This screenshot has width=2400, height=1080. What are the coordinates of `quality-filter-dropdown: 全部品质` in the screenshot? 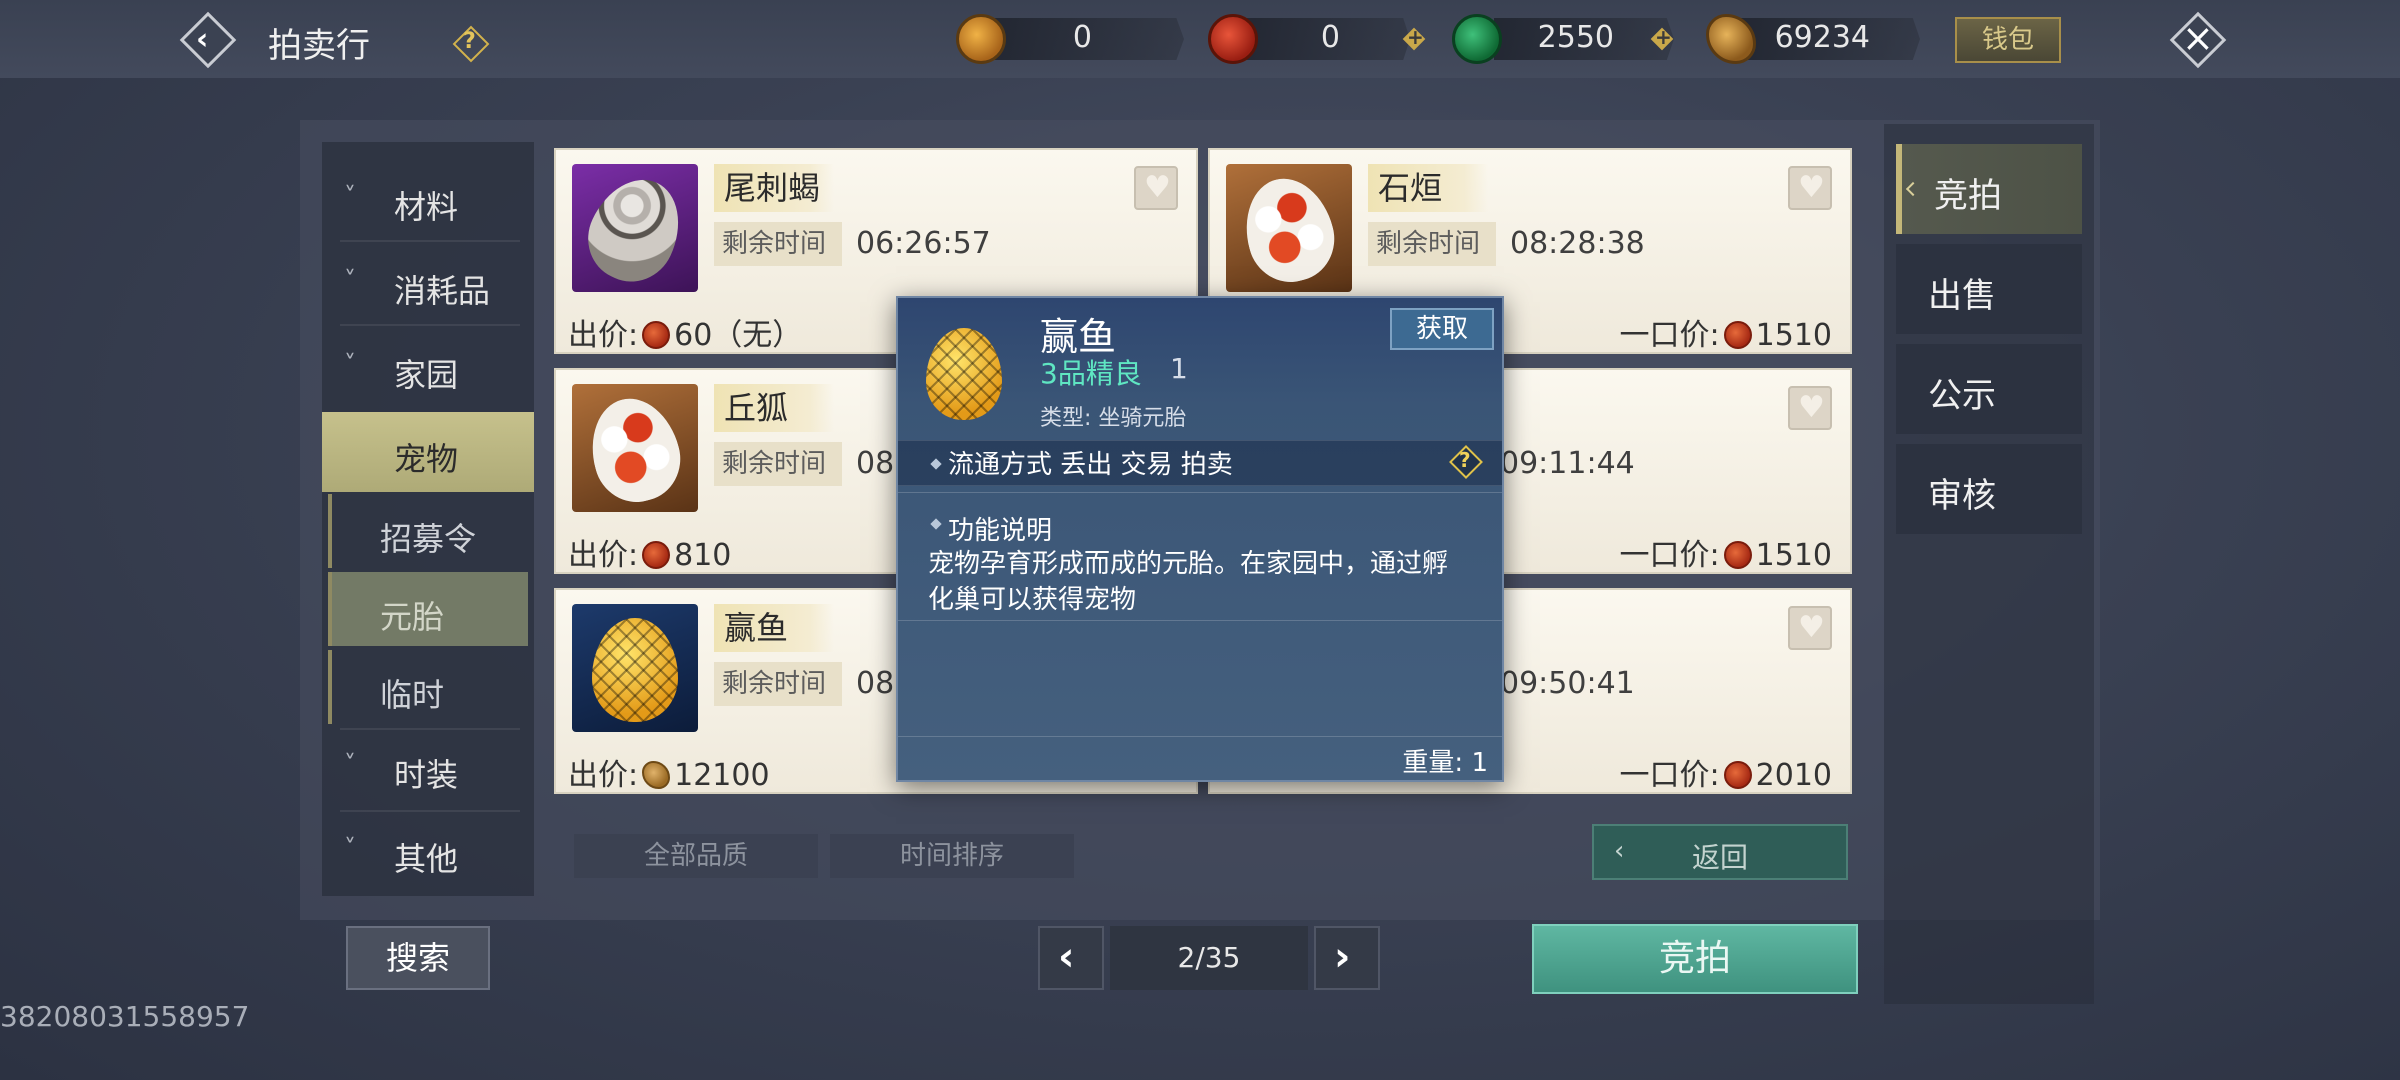 It's located at (696, 856).